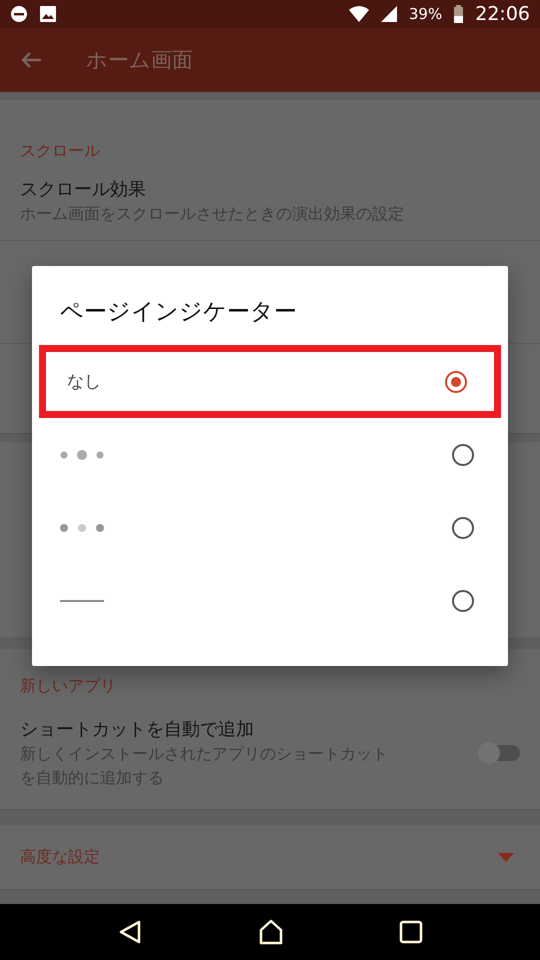  I want to click on do-not-disturb-icon, so click(19, 14).